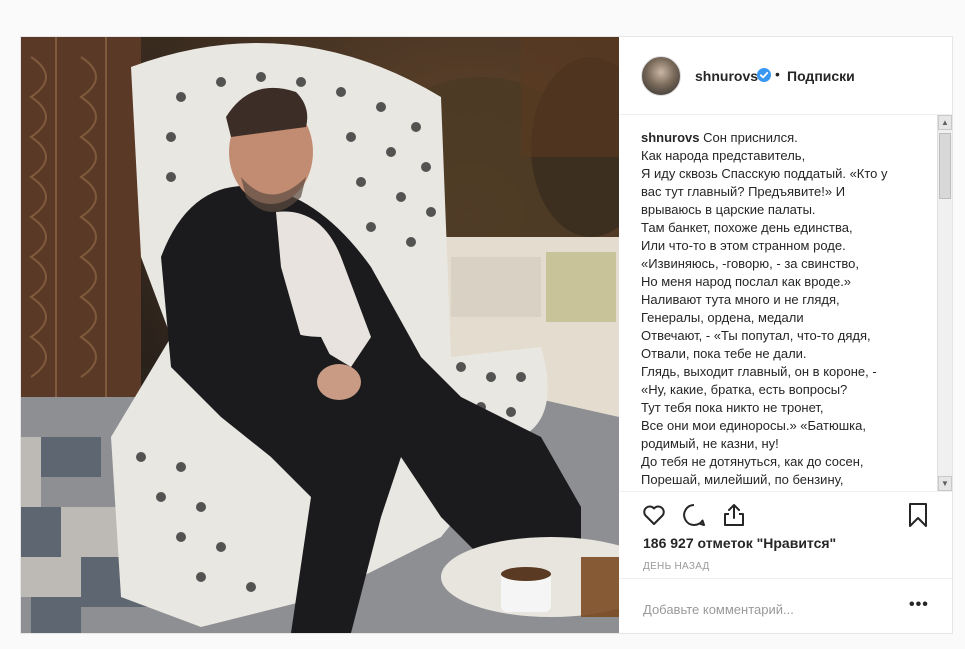 The height and width of the screenshot is (649, 965). Describe the element at coordinates (728, 209) in the screenshot. I see `caption-line: врываюсь в царские палаты.` at that location.